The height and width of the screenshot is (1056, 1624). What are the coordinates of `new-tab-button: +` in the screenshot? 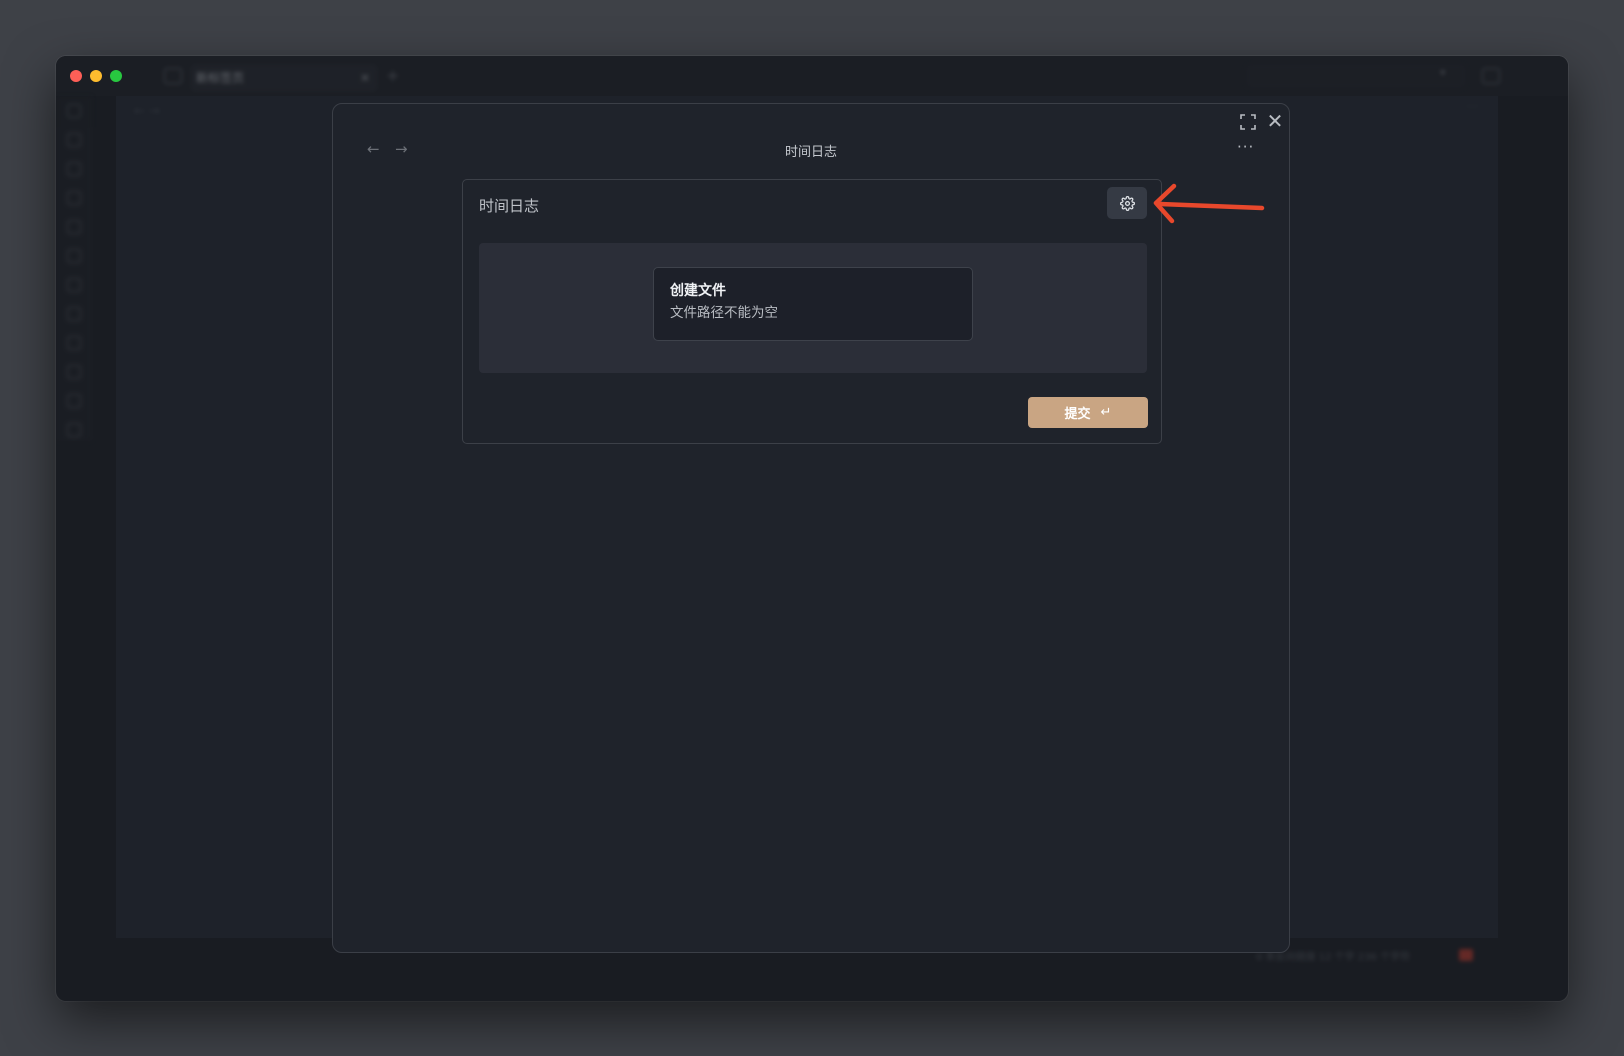 It's located at (392, 76).